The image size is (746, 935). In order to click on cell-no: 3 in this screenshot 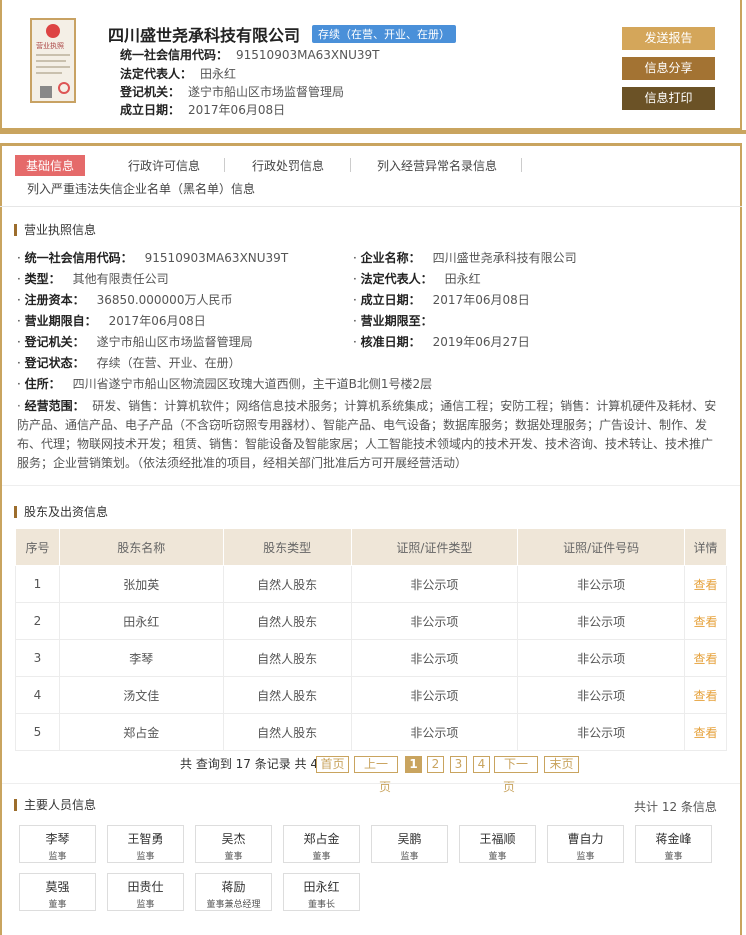, I will do `click(37, 658)`.